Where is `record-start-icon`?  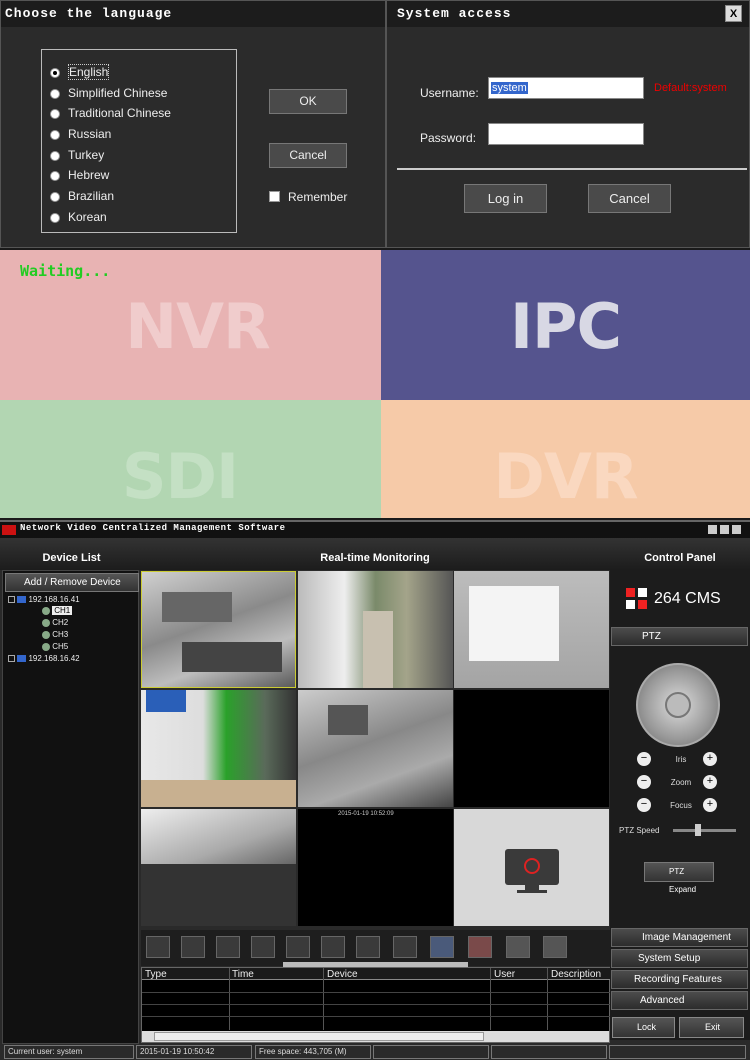
record-start-icon is located at coordinates (518, 947).